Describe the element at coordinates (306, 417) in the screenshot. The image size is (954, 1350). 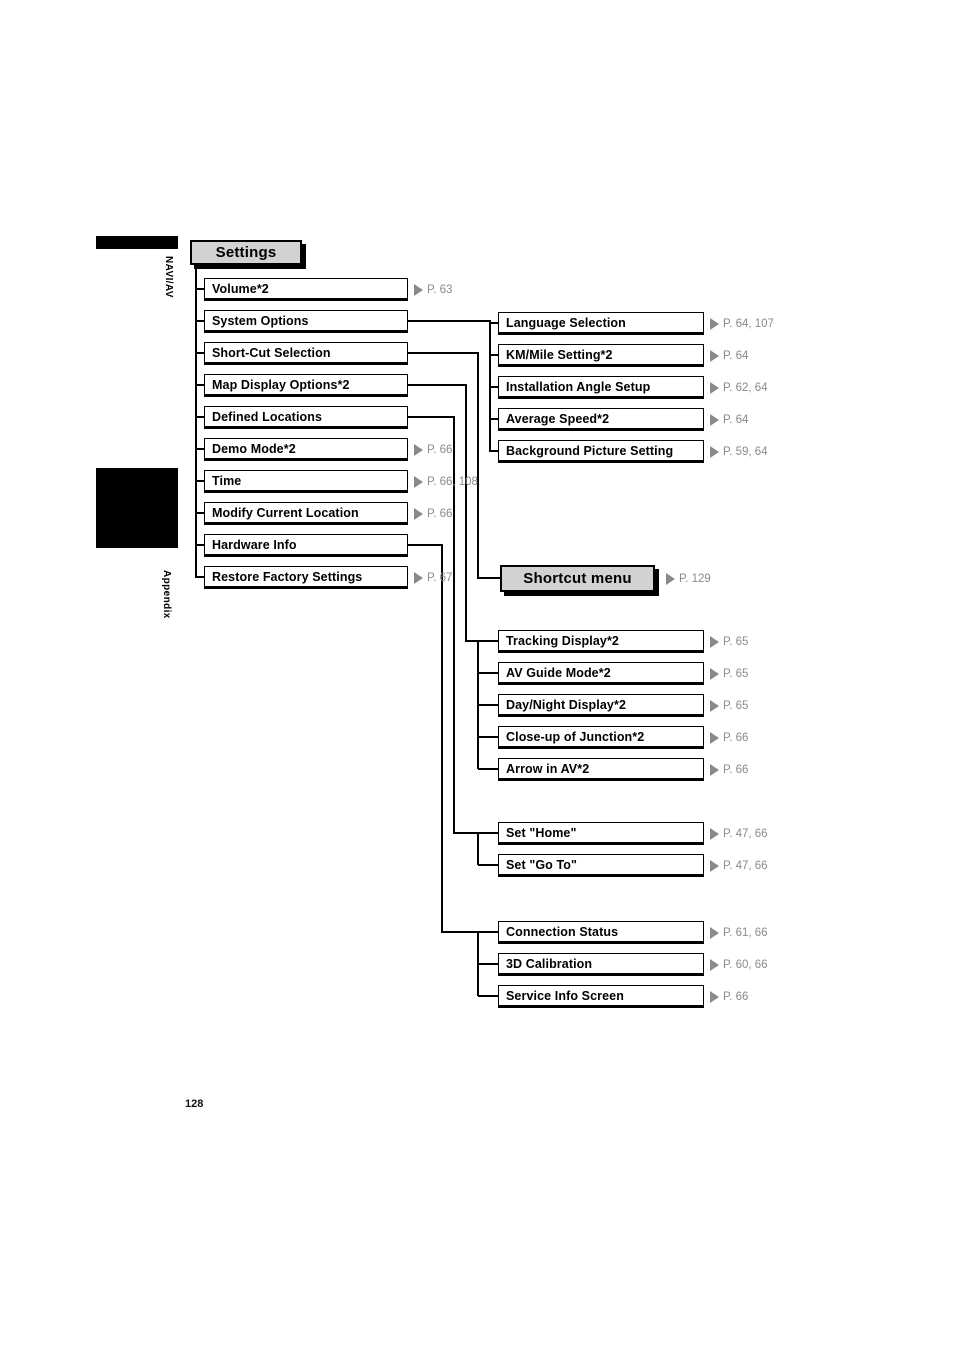
I see `menu-item-defined-locations: Defined Locations` at that location.